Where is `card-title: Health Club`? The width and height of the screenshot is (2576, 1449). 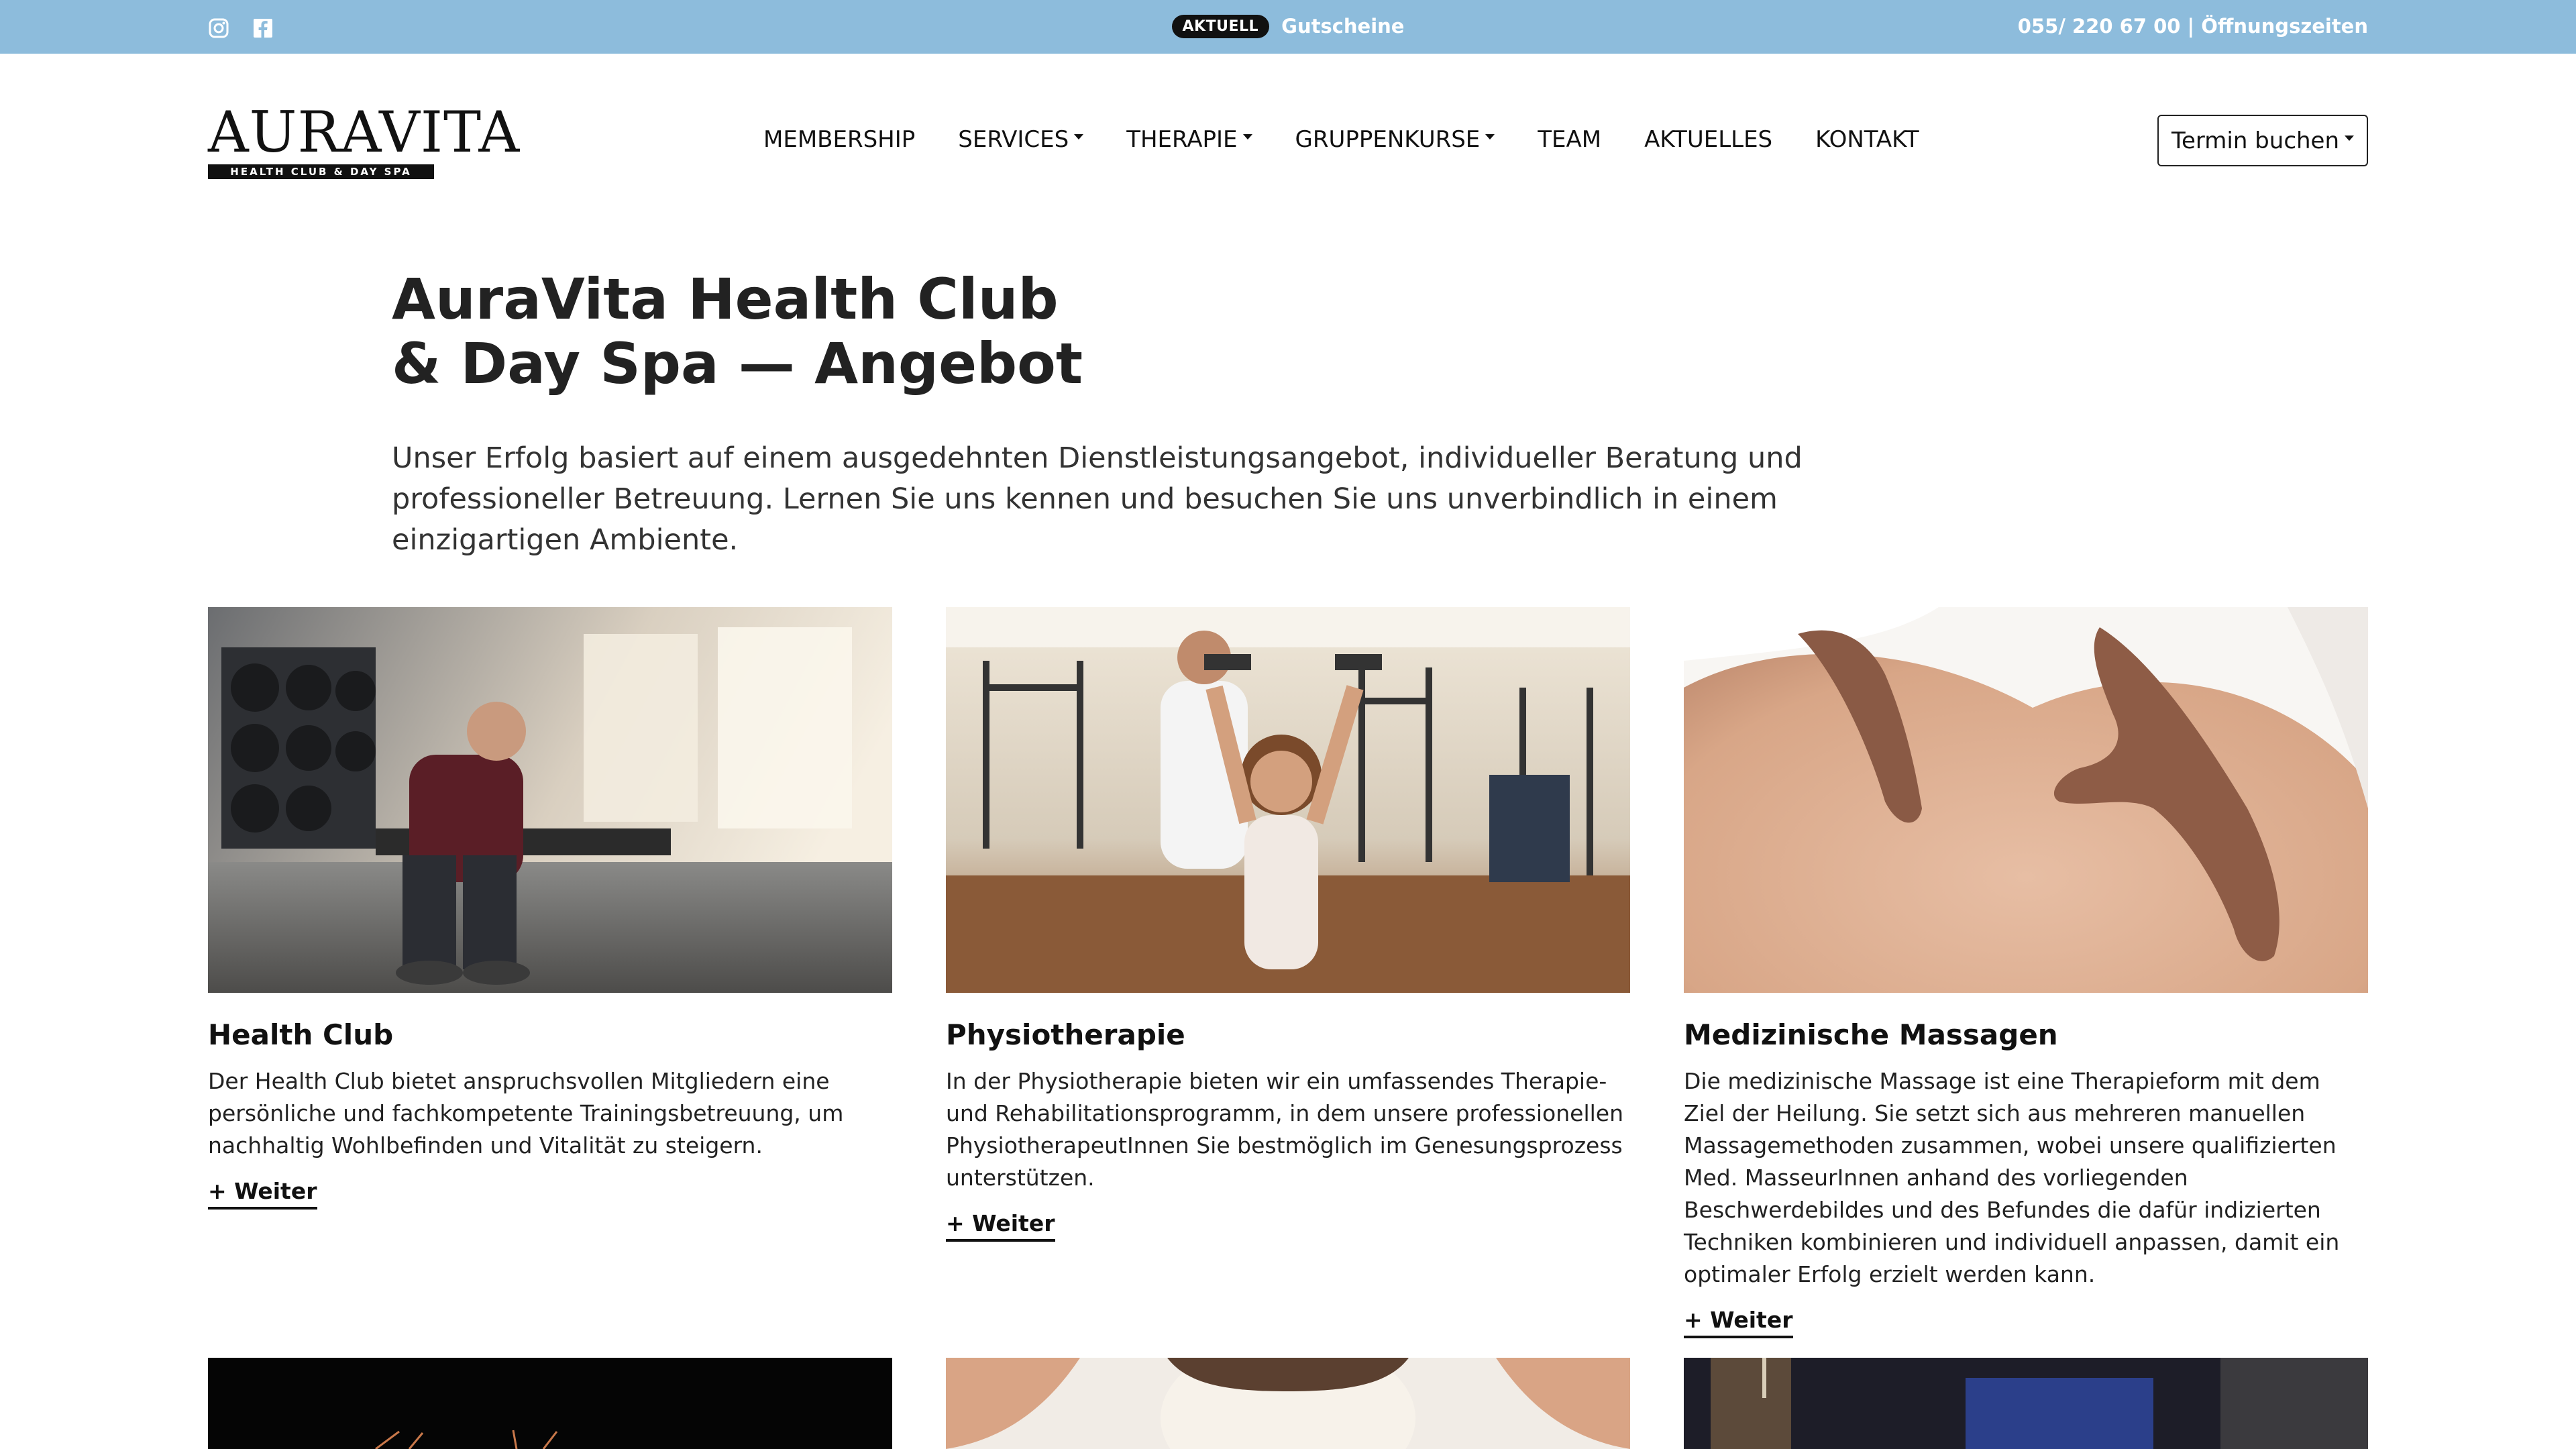
card-title: Health Club is located at coordinates (301, 1034).